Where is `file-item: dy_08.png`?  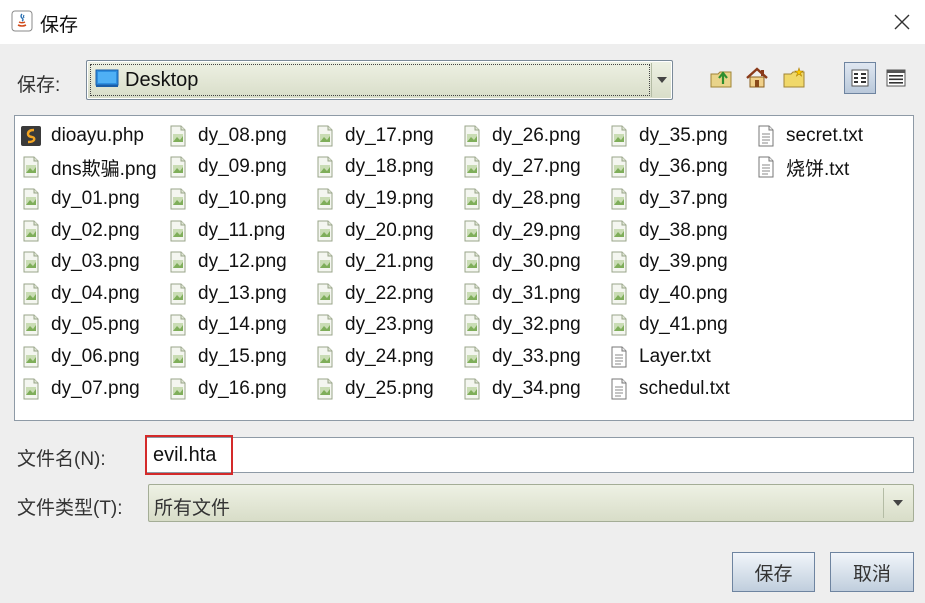
file-item: dy_08.png is located at coordinates (239, 136).